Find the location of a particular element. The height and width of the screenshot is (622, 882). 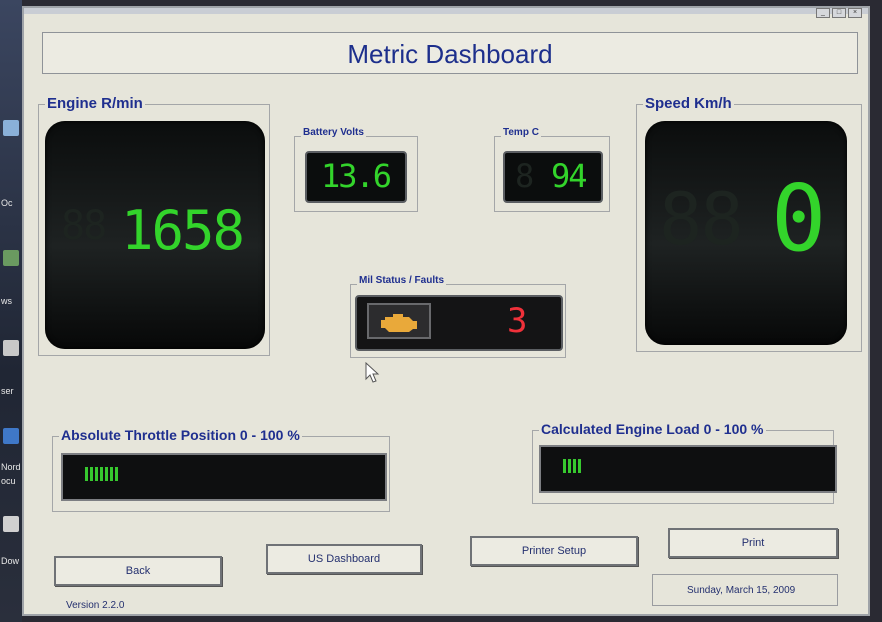

desktop-shortcut-label: Oc is located at coordinates (7, 203).